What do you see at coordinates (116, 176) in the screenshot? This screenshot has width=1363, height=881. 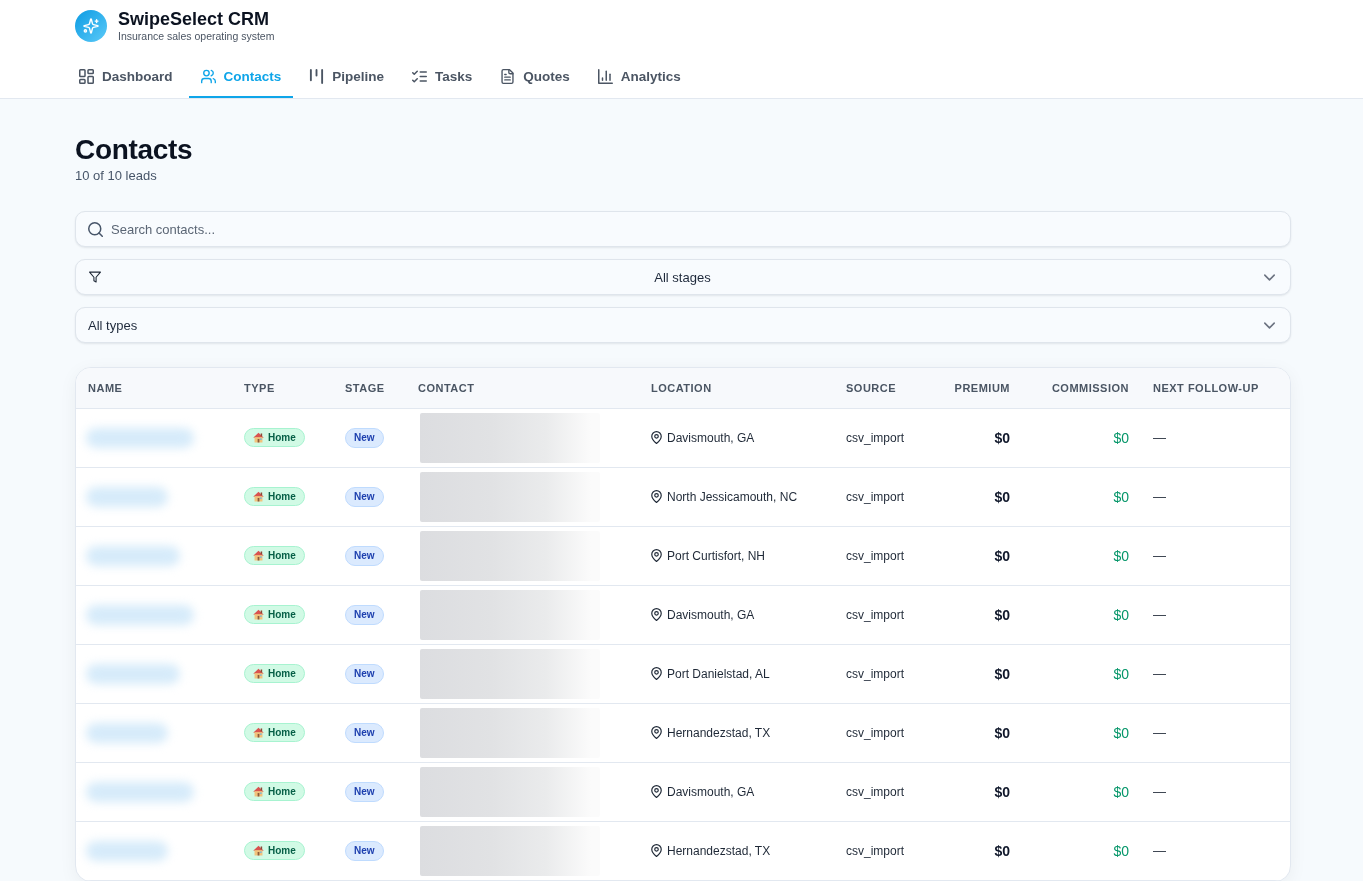 I see `lead-count: 10 of 10 leads` at bounding box center [116, 176].